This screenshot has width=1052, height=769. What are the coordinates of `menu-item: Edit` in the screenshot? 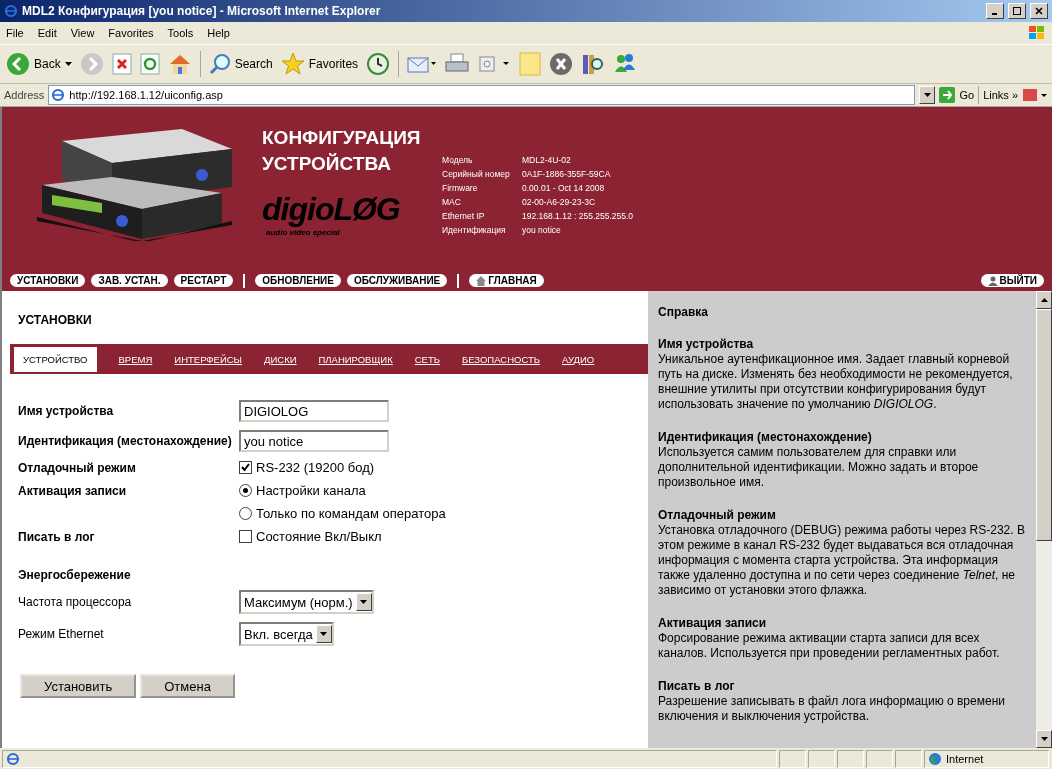 It's located at (47, 33).